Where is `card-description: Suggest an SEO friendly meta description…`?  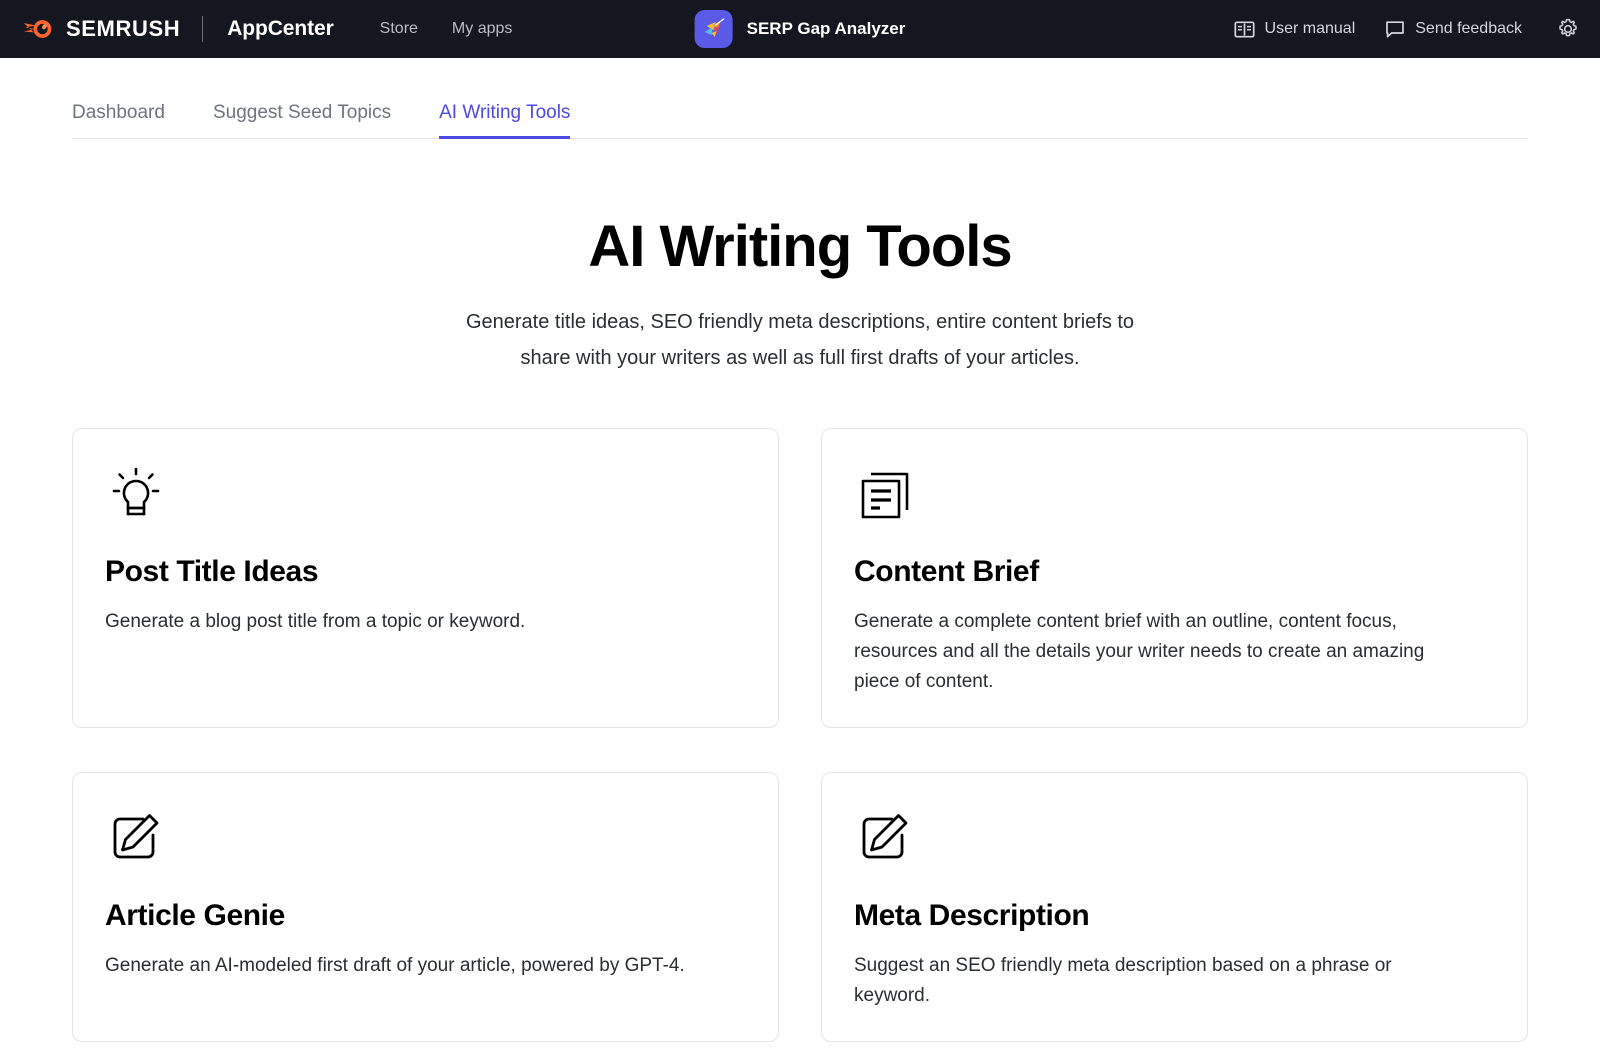
card-description: Suggest an SEO friendly meta description… is located at coordinates (1123, 980).